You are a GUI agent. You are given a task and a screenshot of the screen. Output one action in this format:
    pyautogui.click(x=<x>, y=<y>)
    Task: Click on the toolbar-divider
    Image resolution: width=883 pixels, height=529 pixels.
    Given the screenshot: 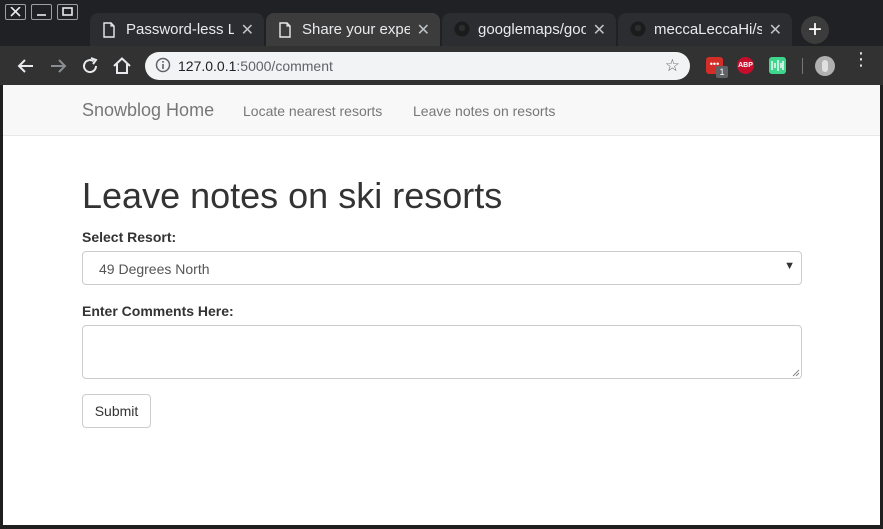 What is the action you would take?
    pyautogui.click(x=802, y=66)
    